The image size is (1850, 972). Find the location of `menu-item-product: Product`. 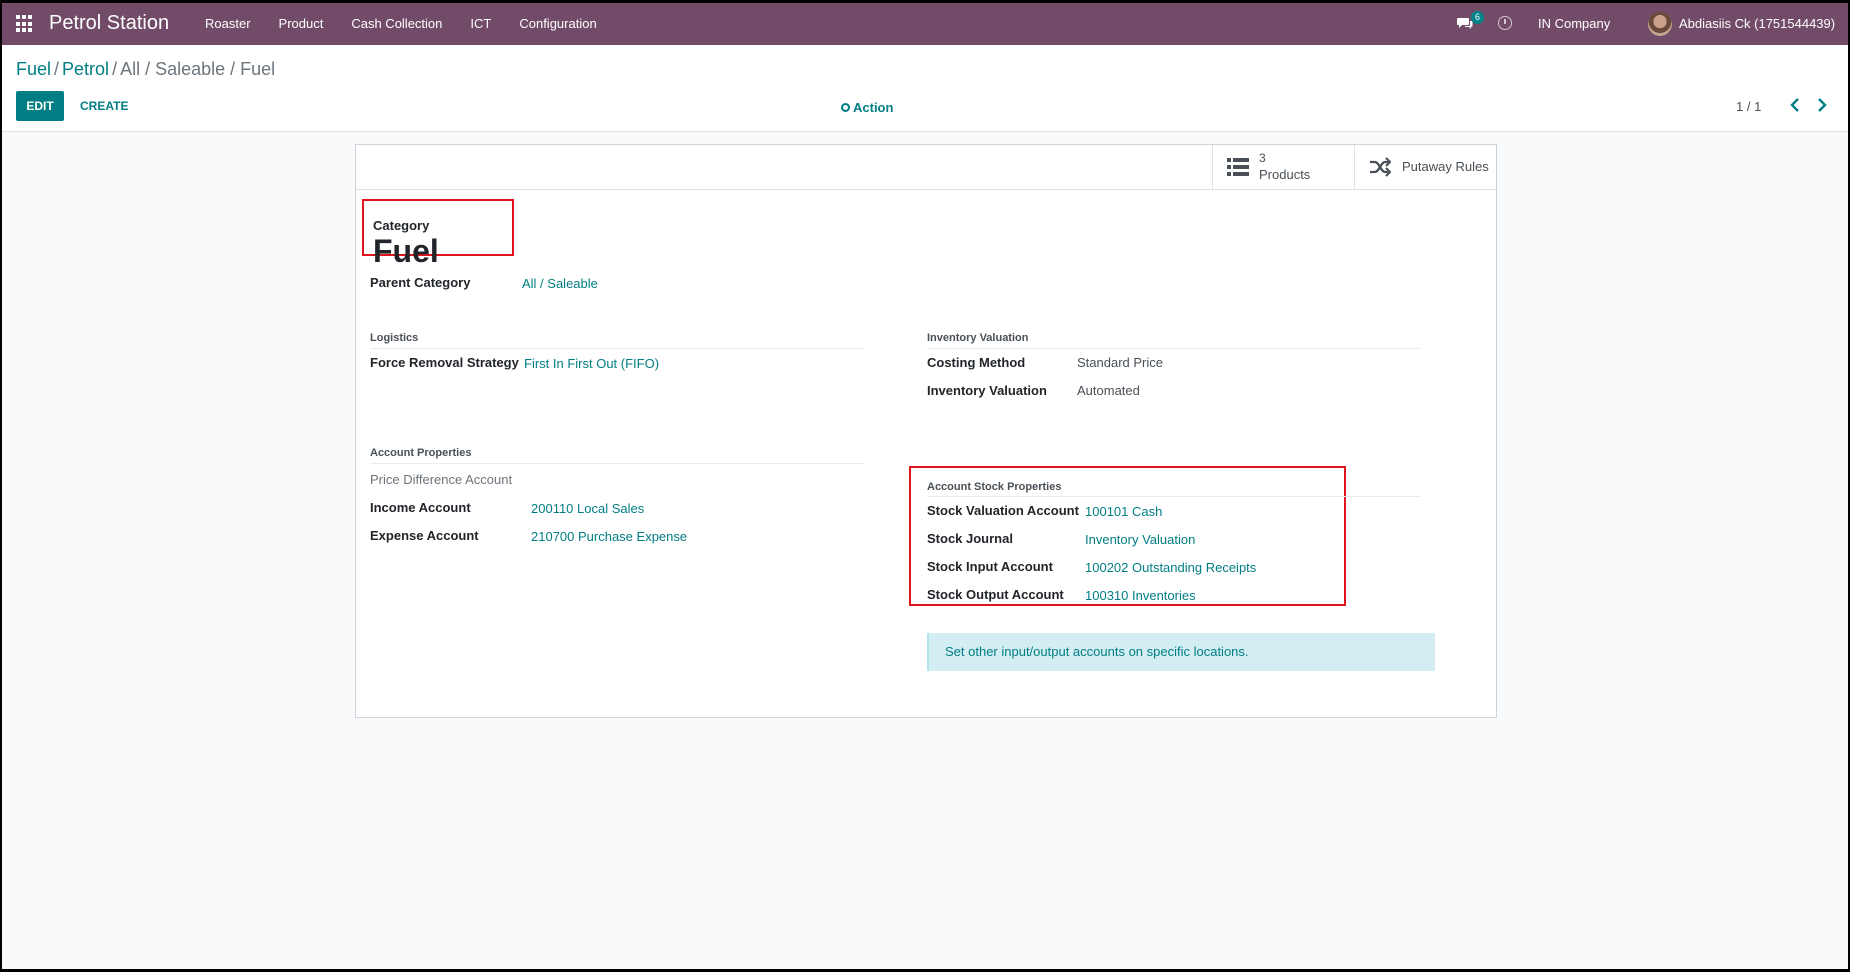

menu-item-product: Product is located at coordinates (301, 24).